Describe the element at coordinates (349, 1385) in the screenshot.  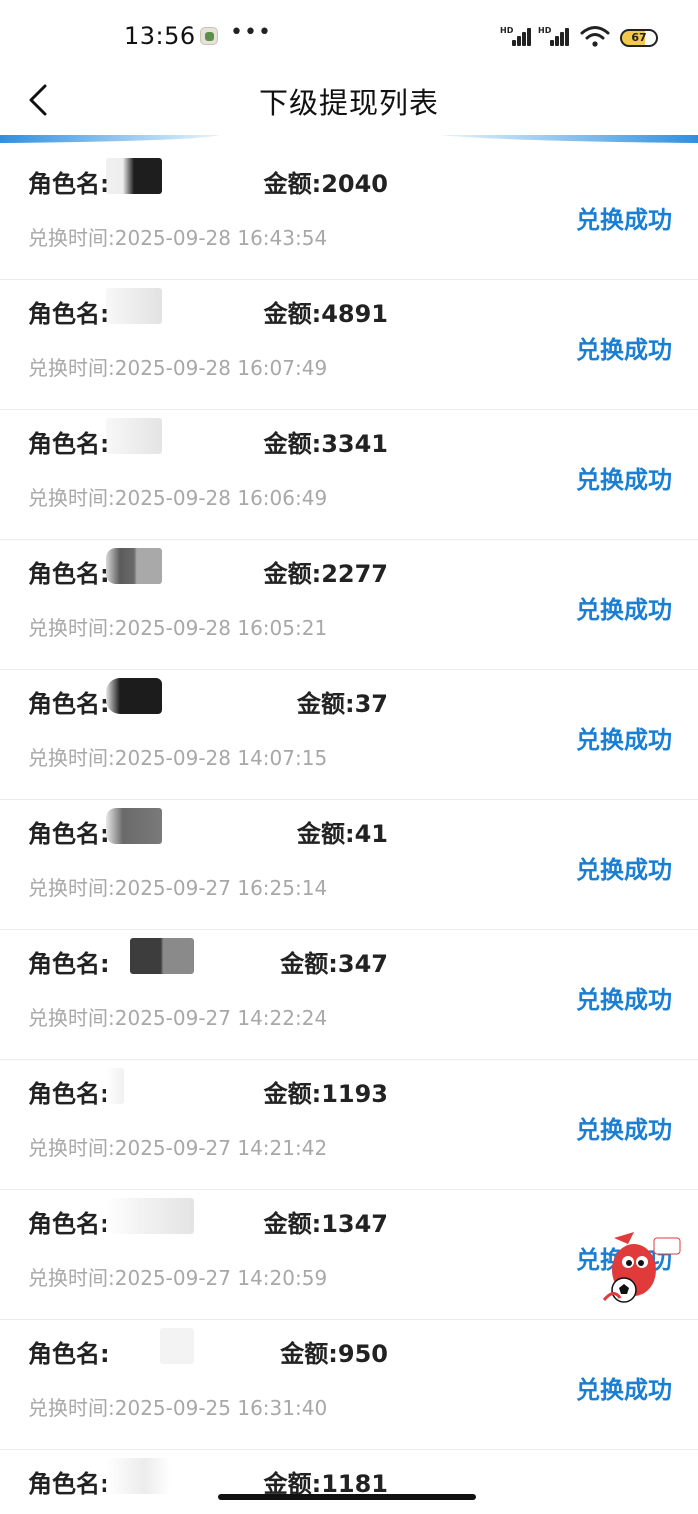
I see `list-item: 角色名: 金额:950 兑换时间:2025-09-25 16:31:40 兑换成功` at that location.